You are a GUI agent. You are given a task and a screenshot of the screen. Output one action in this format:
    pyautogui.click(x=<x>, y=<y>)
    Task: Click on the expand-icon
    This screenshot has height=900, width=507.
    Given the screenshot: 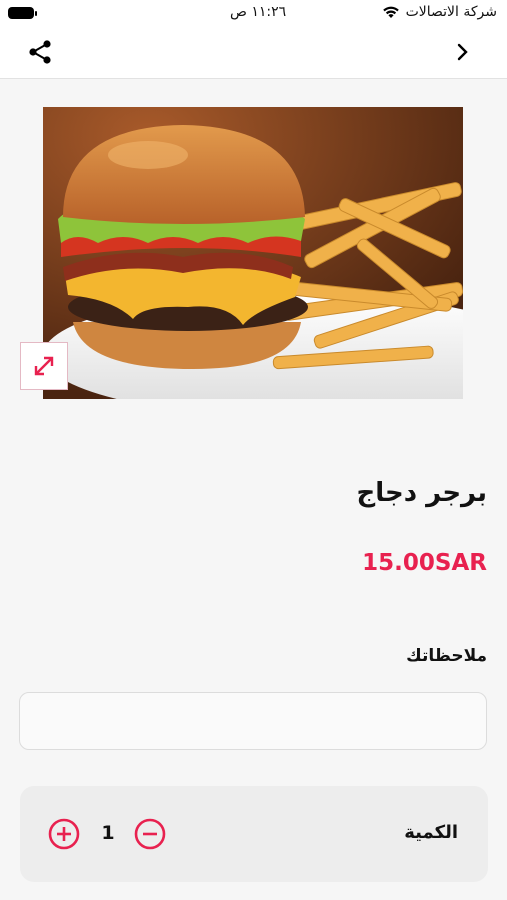 What is the action you would take?
    pyautogui.click(x=44, y=366)
    